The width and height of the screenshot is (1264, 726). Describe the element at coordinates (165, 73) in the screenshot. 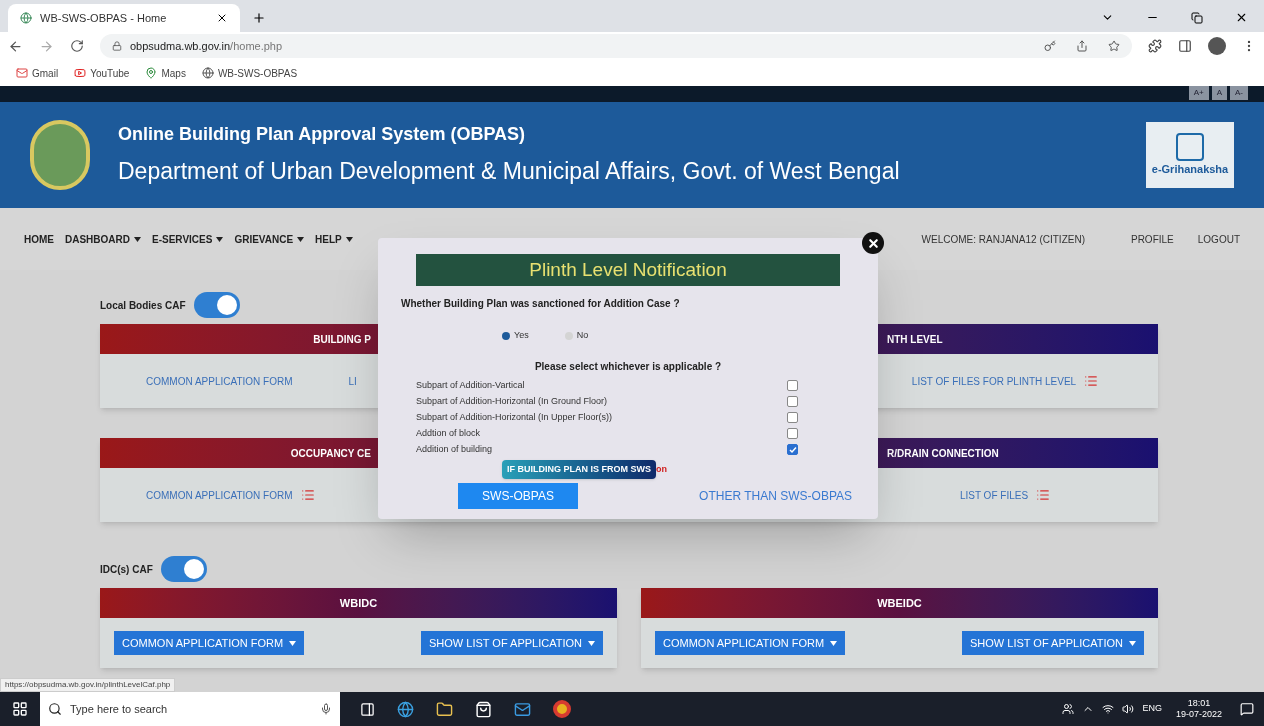

I see `bookmark: Maps` at that location.